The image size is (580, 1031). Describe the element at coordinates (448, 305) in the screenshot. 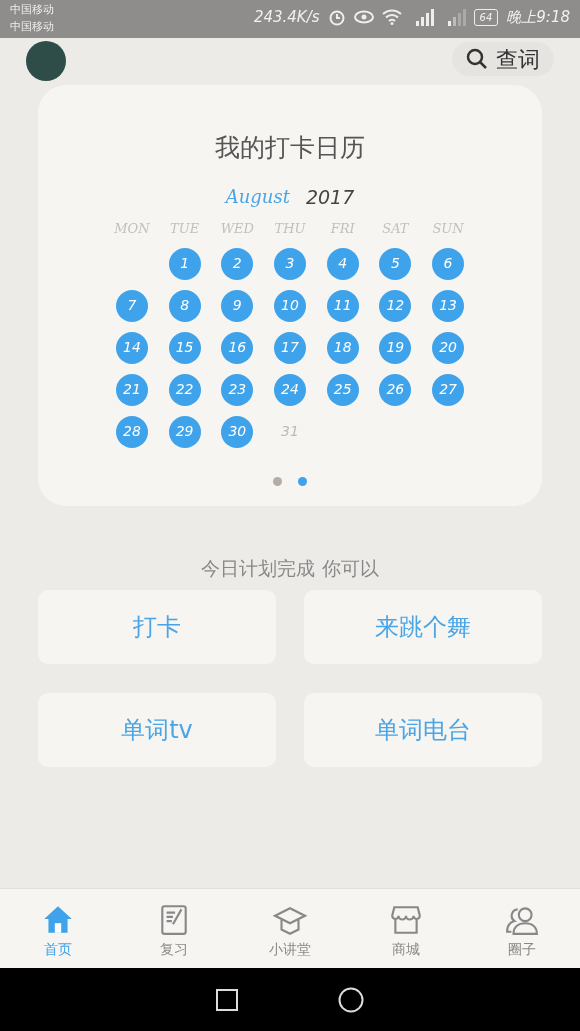

I see `calendar-day: 13` at that location.